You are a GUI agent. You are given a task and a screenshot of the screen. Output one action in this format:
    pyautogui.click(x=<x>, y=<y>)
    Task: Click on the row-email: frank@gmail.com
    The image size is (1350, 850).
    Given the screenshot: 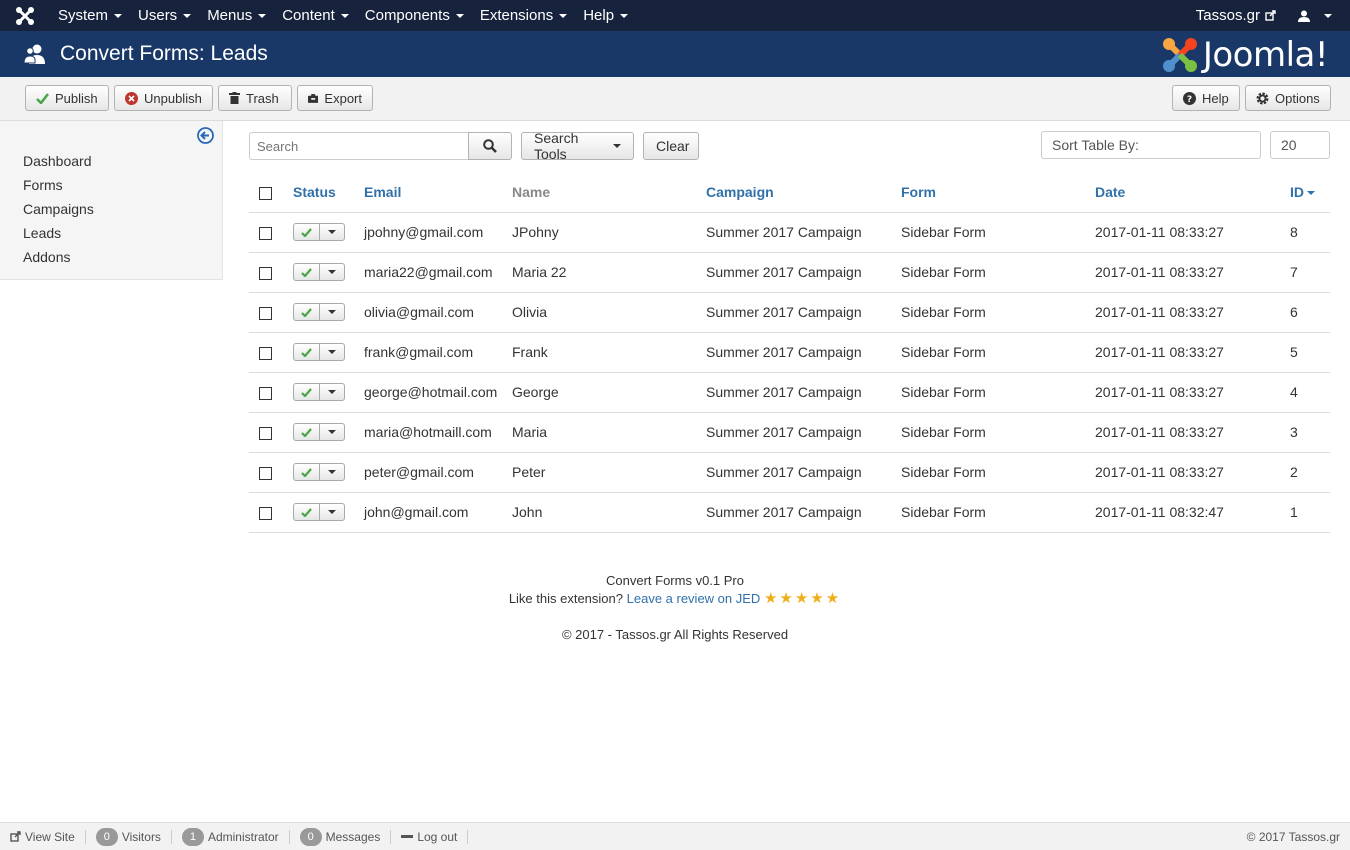 What is the action you would take?
    pyautogui.click(x=438, y=352)
    